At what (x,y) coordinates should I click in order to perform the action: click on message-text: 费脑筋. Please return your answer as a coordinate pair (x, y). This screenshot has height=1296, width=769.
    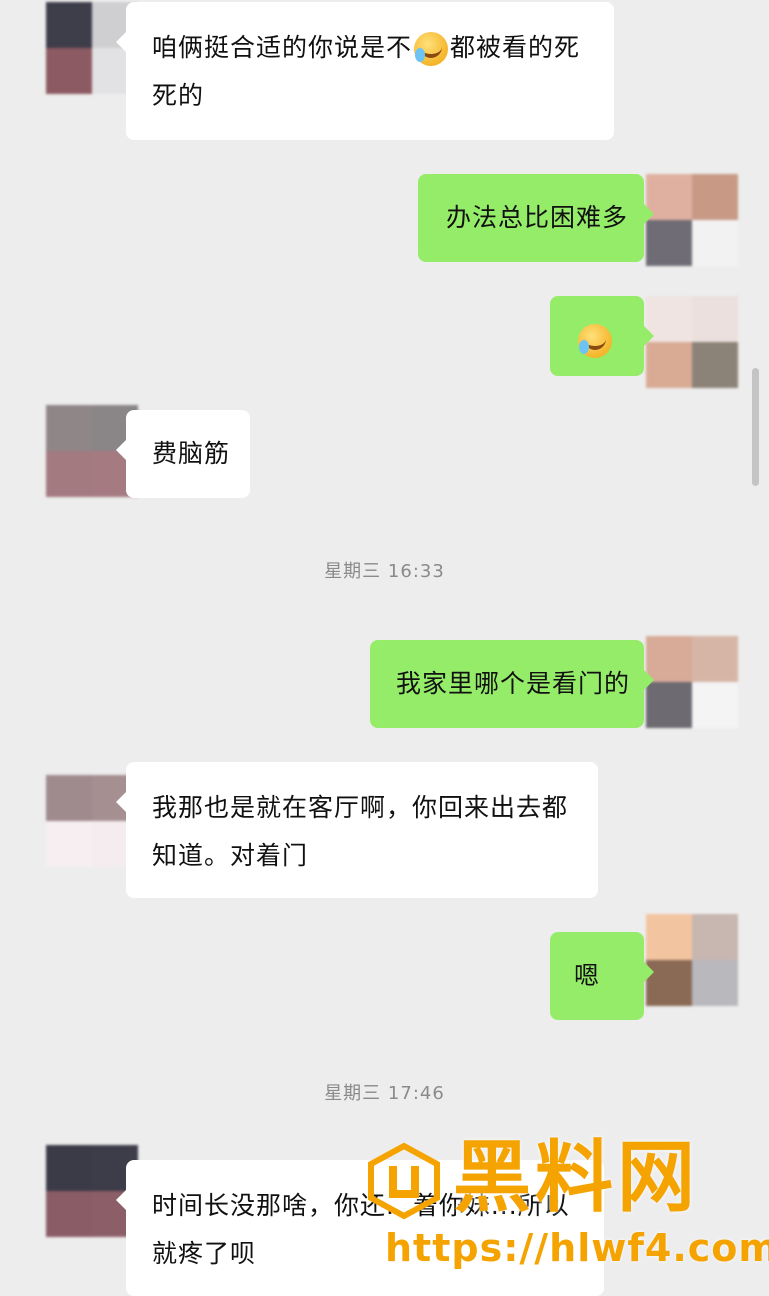
    Looking at the image, I should click on (191, 453).